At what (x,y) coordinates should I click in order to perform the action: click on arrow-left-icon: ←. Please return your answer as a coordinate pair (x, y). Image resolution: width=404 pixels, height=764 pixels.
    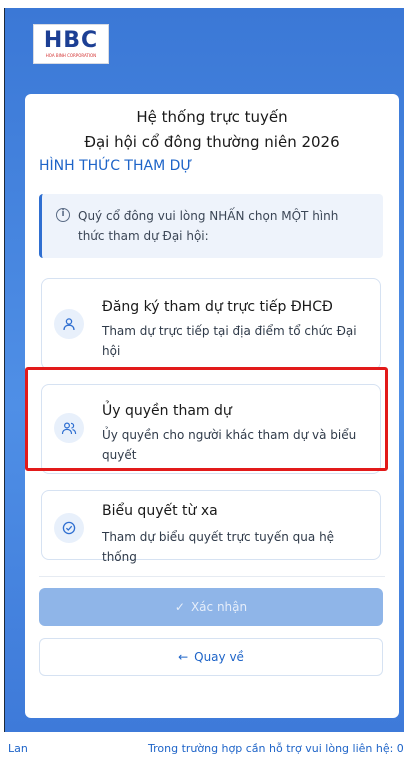
    Looking at the image, I should click on (183, 657).